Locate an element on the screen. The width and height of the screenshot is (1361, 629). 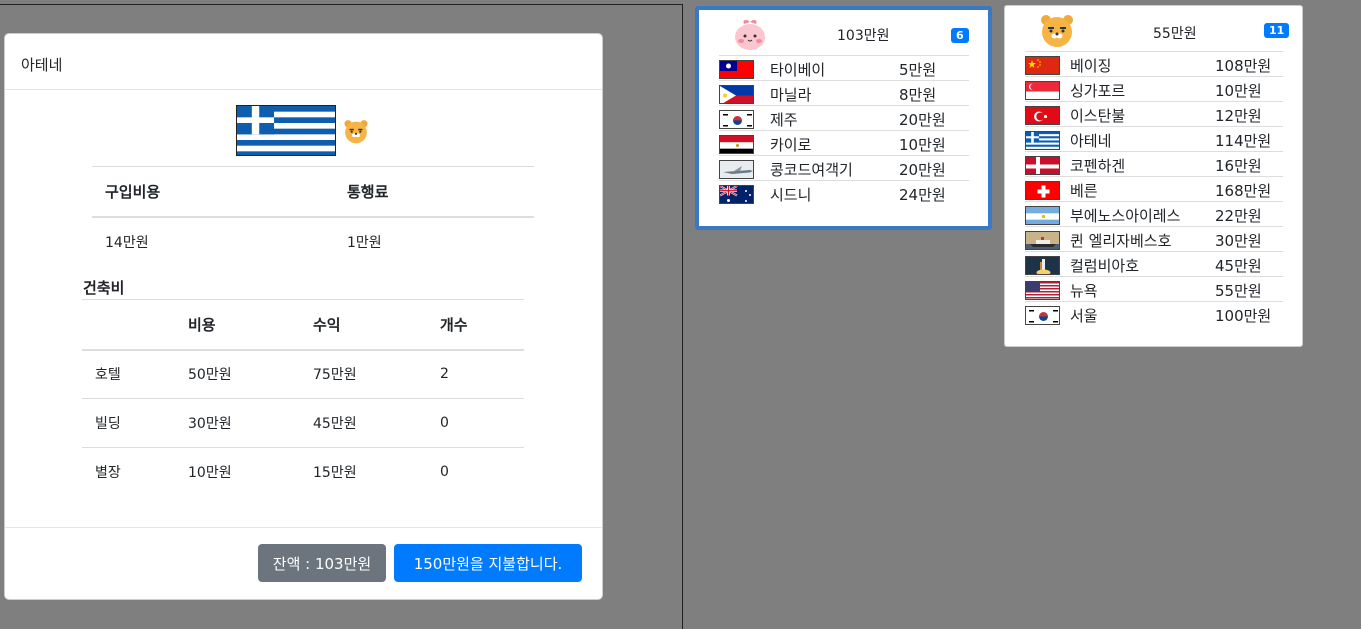
turn-badge: 6 is located at coordinates (960, 35).